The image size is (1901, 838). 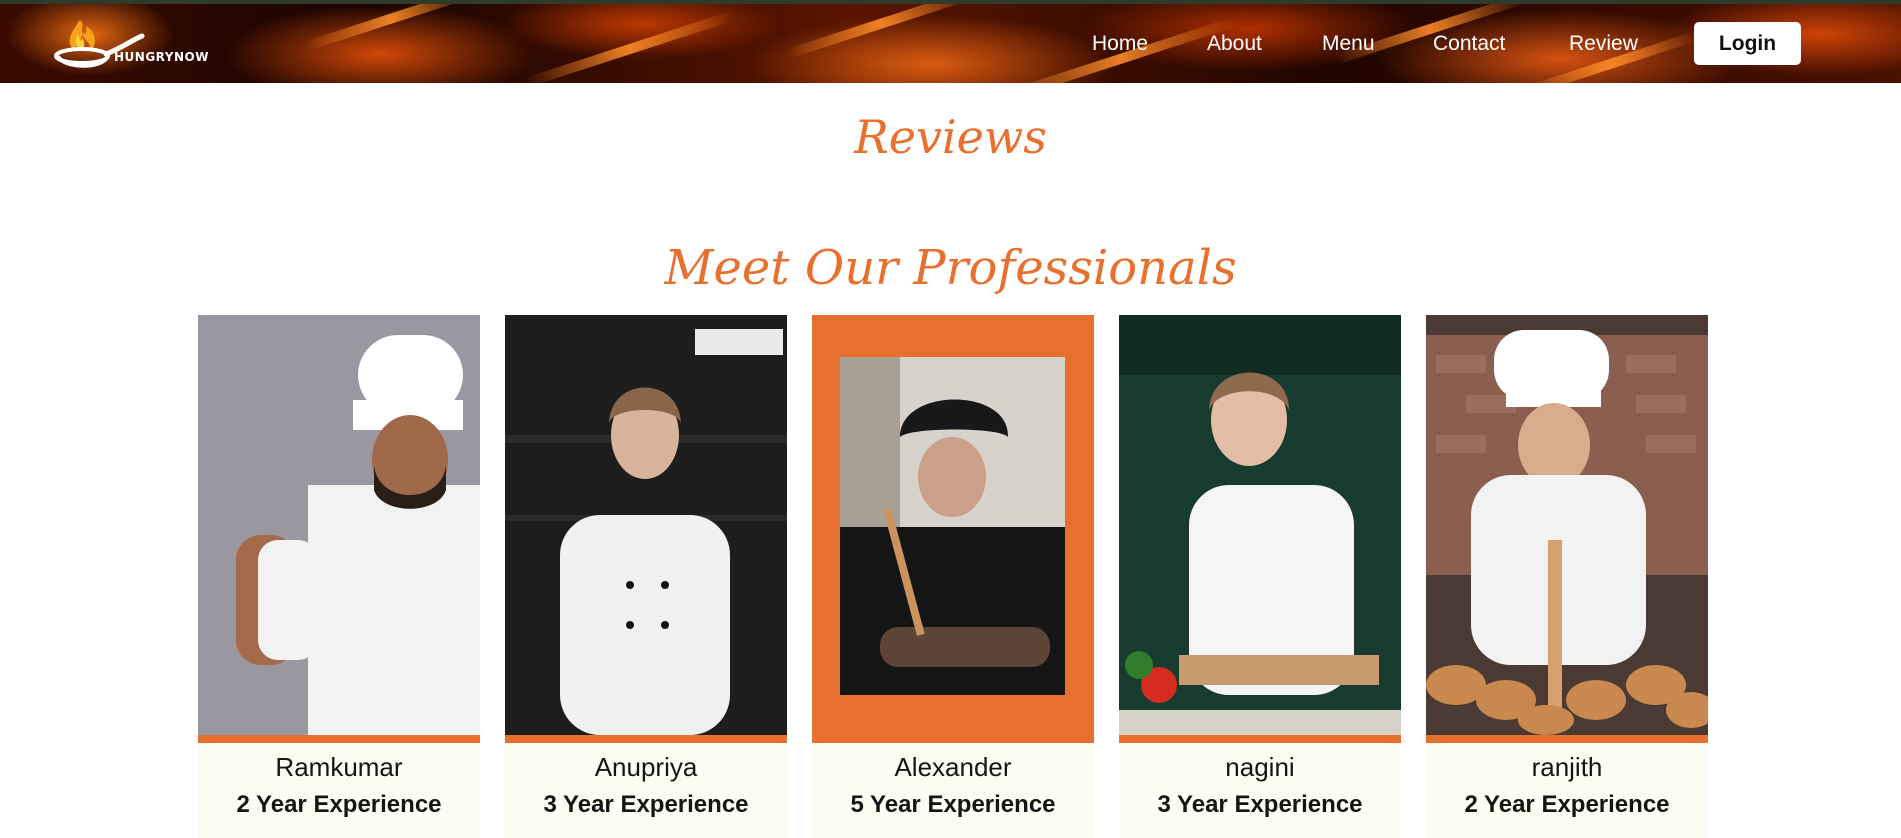 I want to click on chef-card: Anupriya 3 Year Experience, so click(x=646, y=576).